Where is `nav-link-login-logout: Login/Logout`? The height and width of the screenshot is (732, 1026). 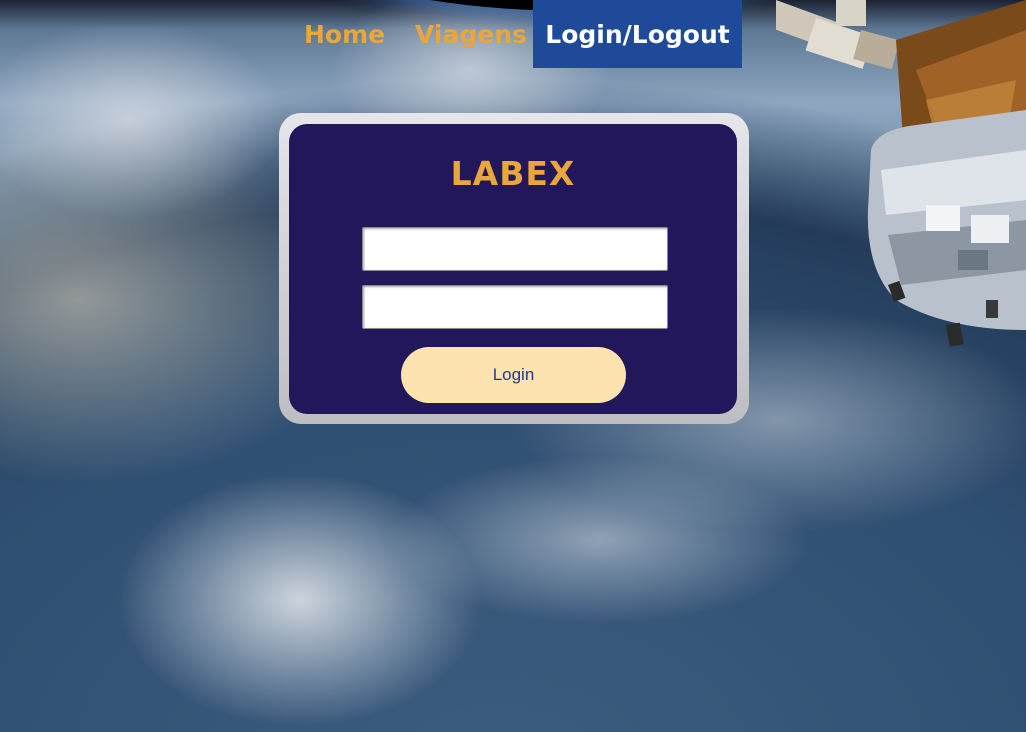
nav-link-login-logout: Login/Logout is located at coordinates (637, 34).